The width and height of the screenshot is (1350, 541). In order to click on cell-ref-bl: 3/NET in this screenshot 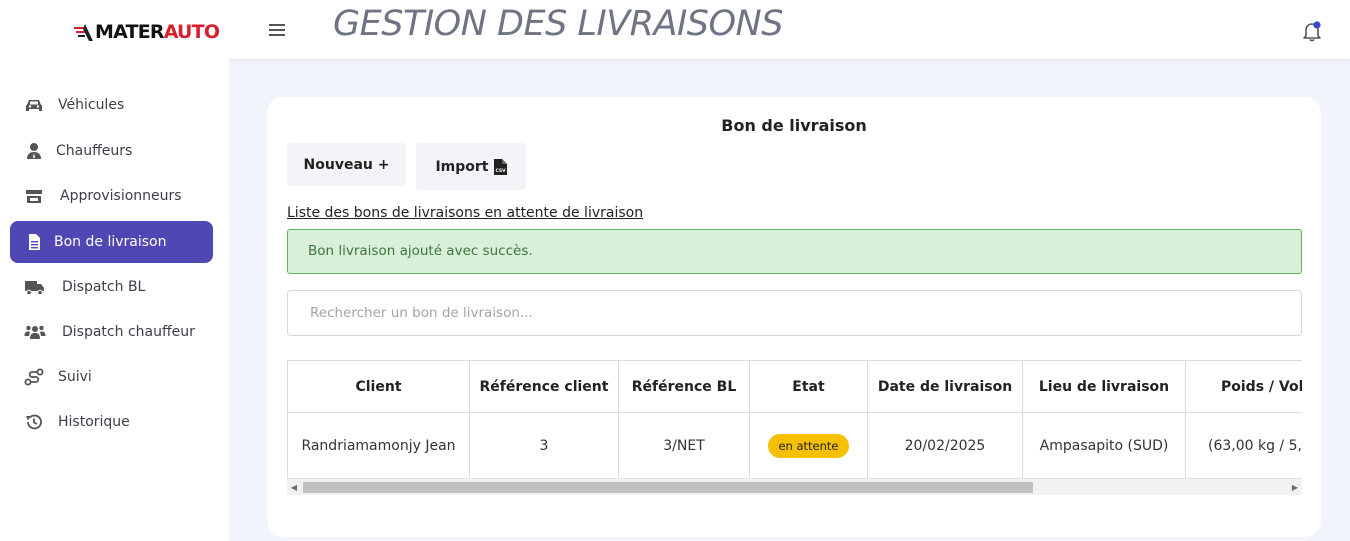, I will do `click(684, 445)`.